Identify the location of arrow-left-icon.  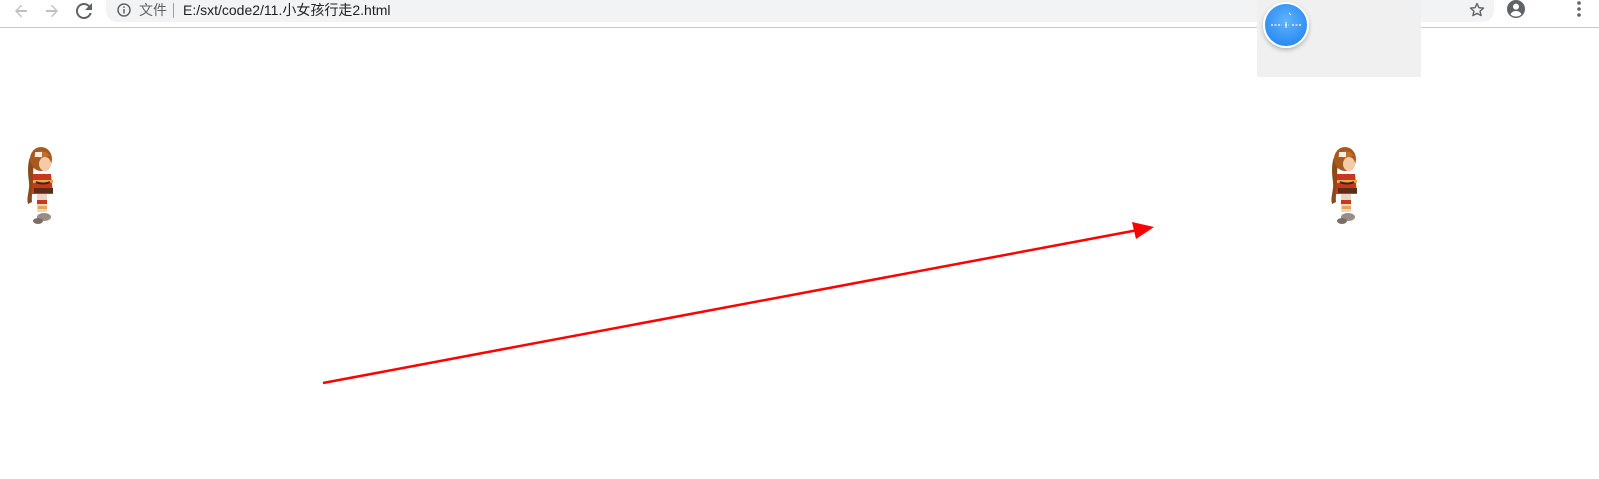
(21, 11).